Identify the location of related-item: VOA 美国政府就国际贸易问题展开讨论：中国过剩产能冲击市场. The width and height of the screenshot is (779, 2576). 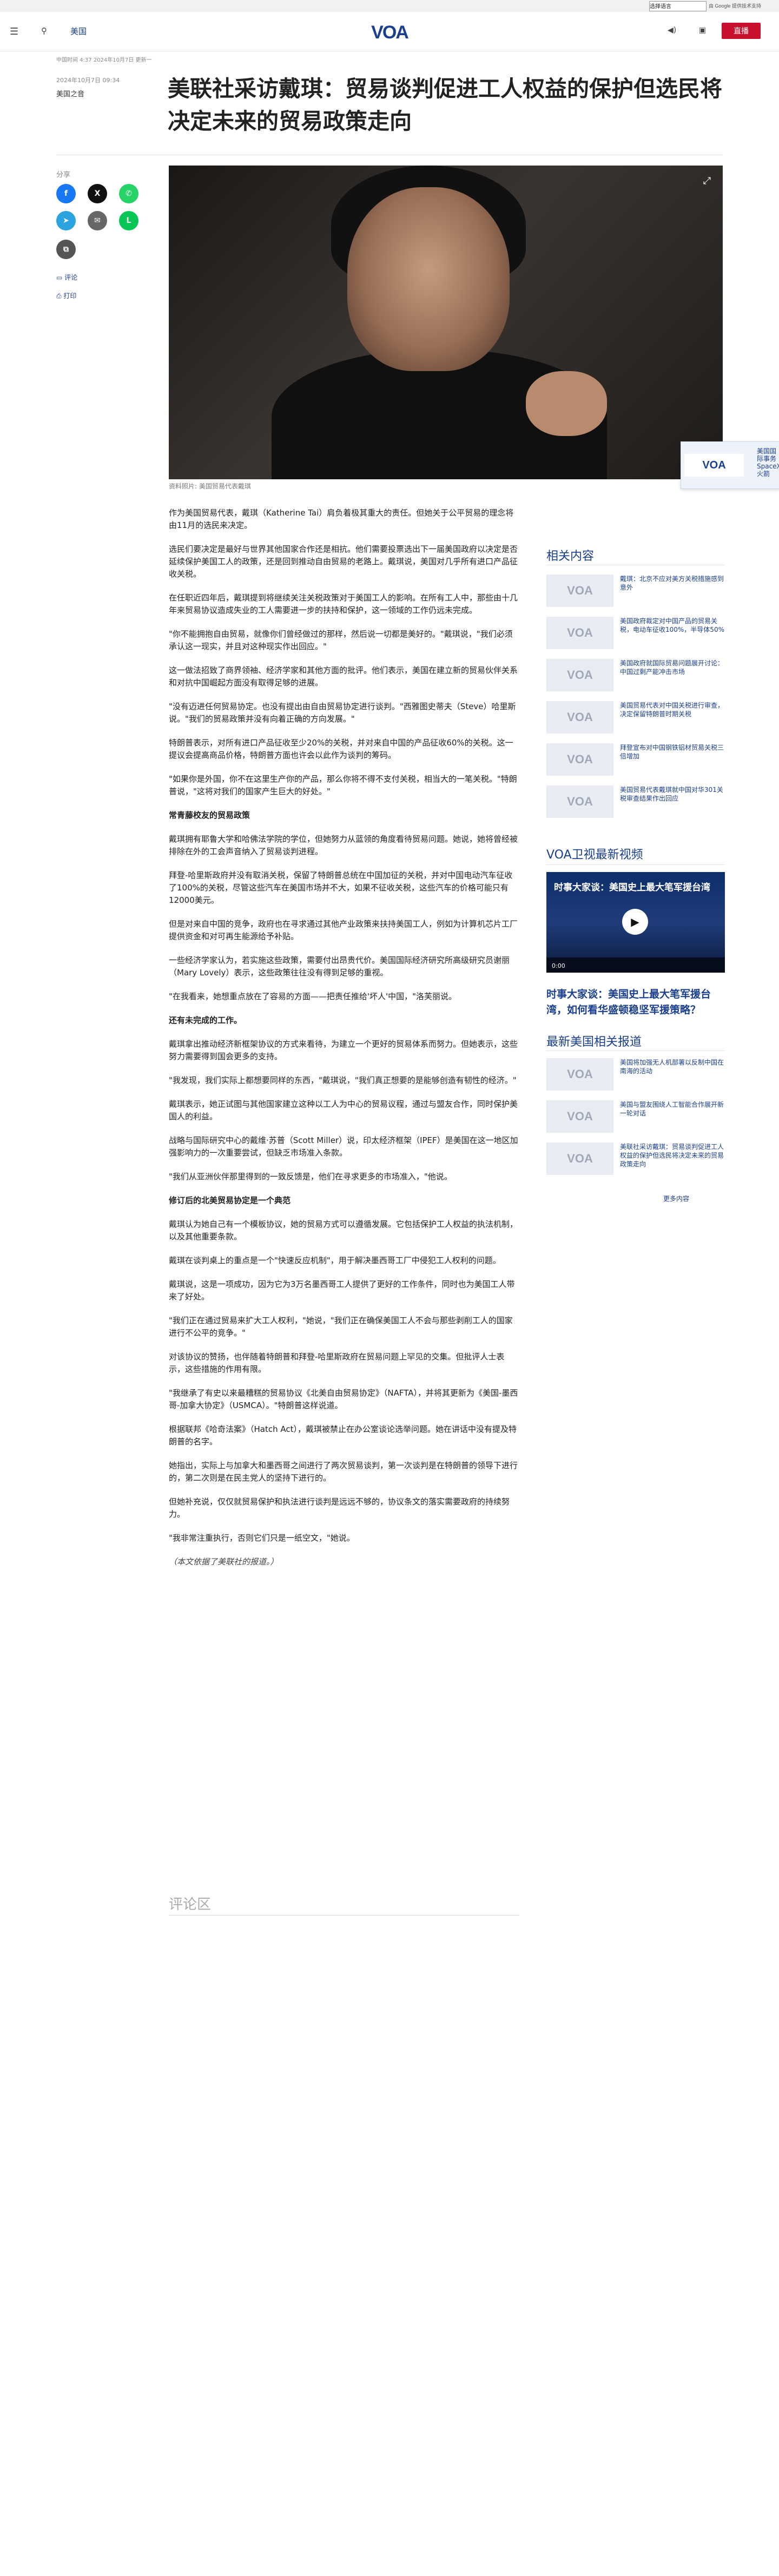
(635, 675).